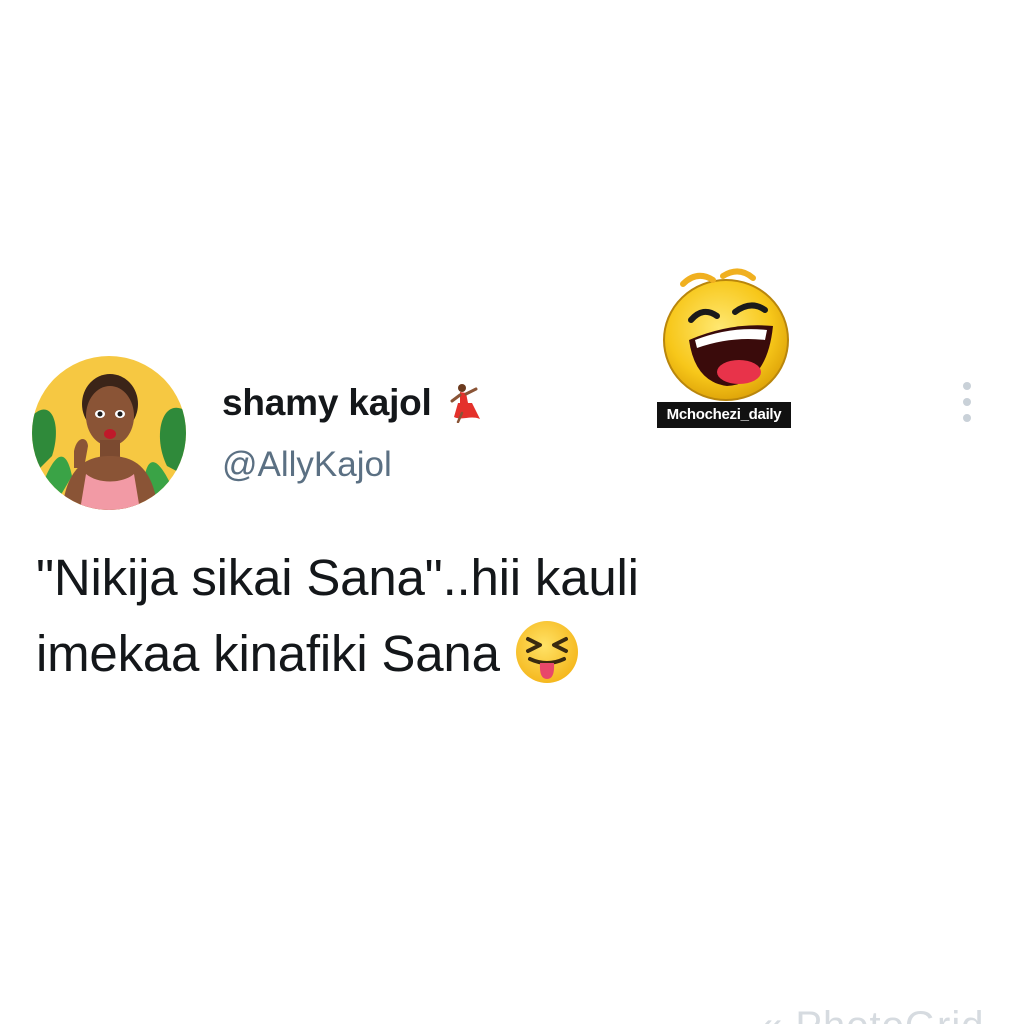  Describe the element at coordinates (337, 577) in the screenshot. I see `tweet-text-line: "Nikija sikai Sana"..hii kauli` at that location.